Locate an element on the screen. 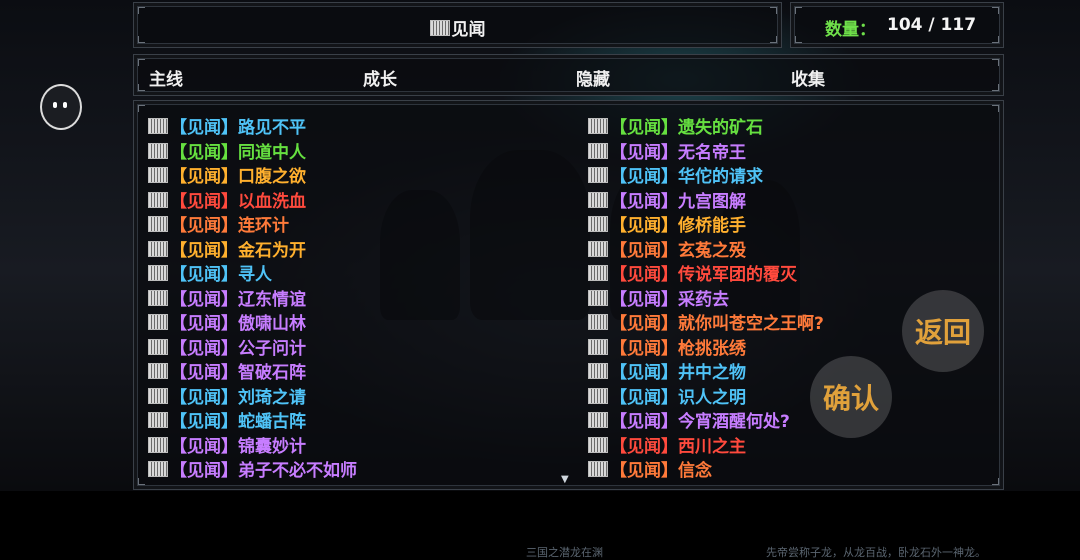 The width and height of the screenshot is (1080, 560). event-list-item: 【见闻】连环计 is located at coordinates (218, 223).